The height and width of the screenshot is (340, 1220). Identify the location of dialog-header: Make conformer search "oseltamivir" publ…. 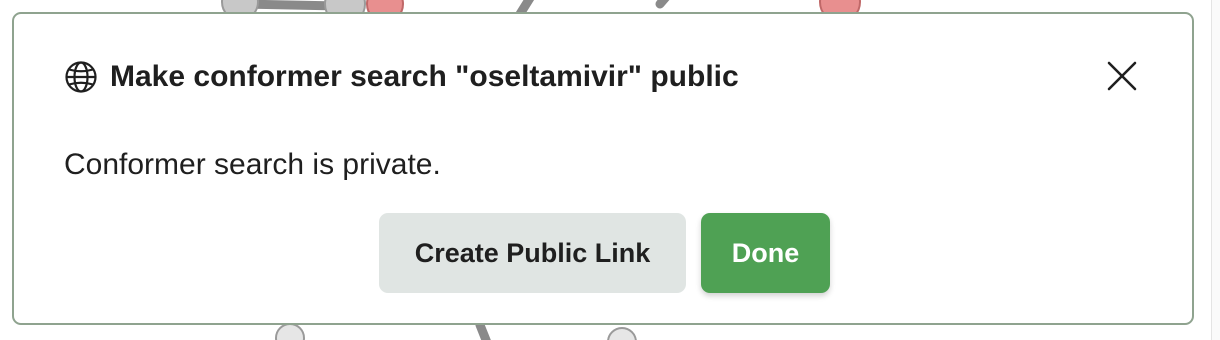
(401, 77).